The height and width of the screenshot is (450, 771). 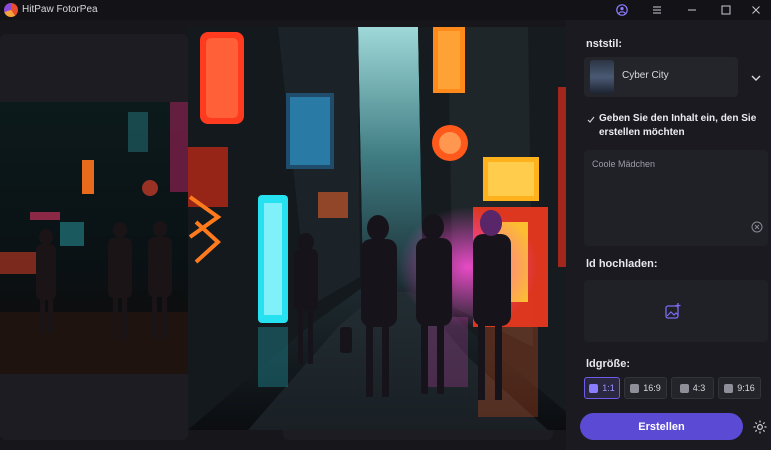 What do you see at coordinates (591, 119) in the screenshot?
I see `bullet-icon` at bounding box center [591, 119].